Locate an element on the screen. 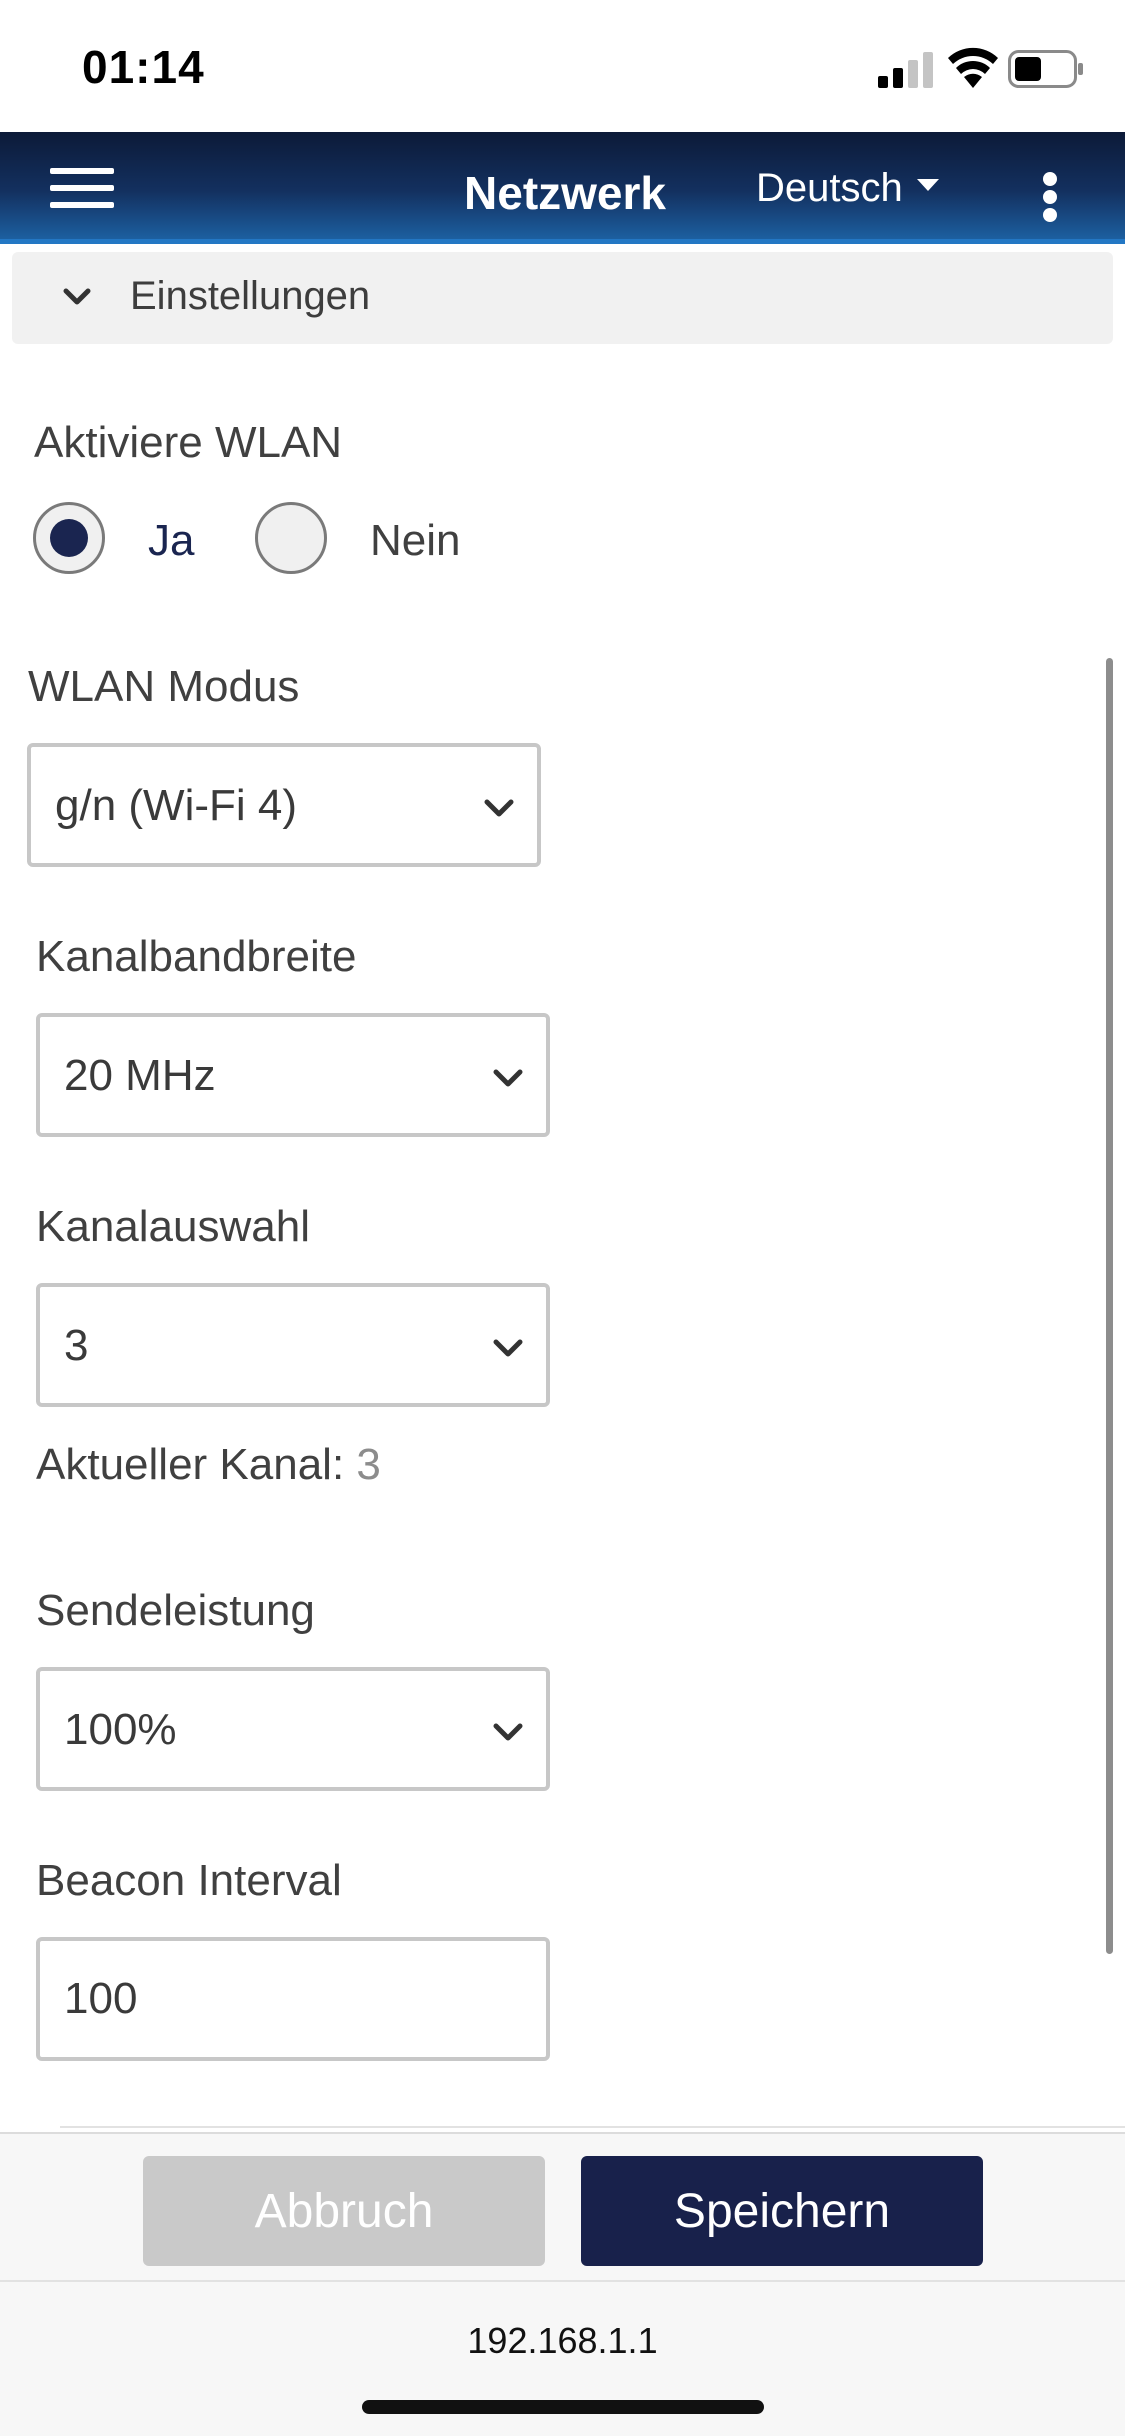  language-dropdown: Deutsch is located at coordinates (847, 188).